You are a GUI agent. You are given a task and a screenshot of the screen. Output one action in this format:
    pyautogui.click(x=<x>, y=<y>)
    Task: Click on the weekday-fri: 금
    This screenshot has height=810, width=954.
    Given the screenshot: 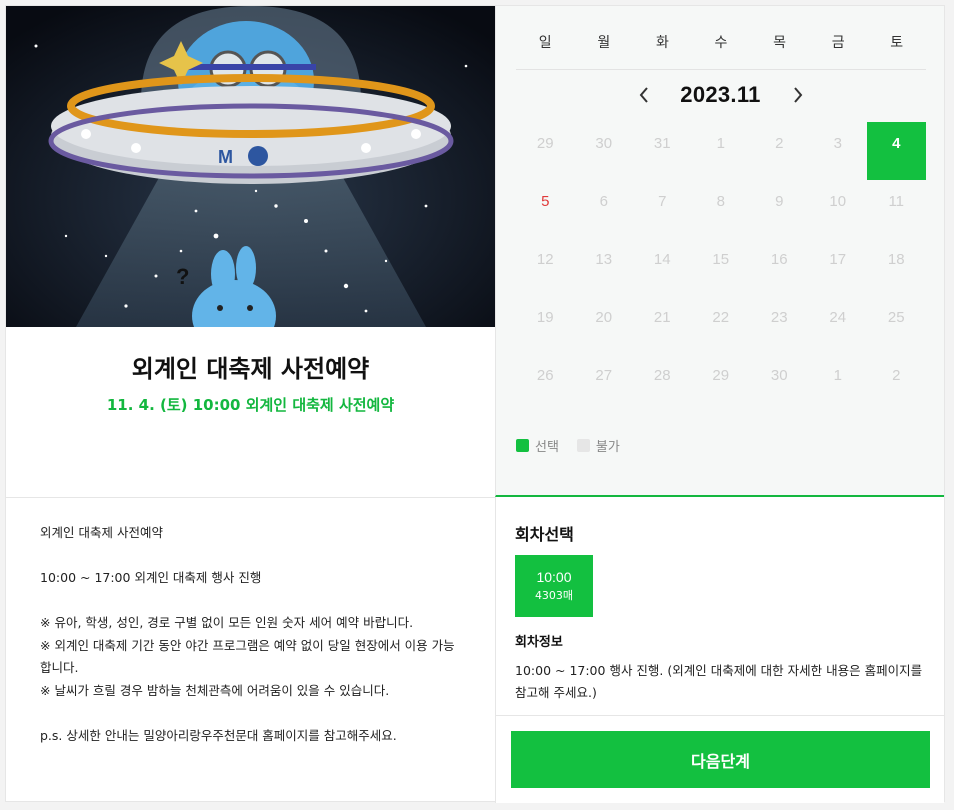 What is the action you would take?
    pyautogui.click(x=838, y=43)
    